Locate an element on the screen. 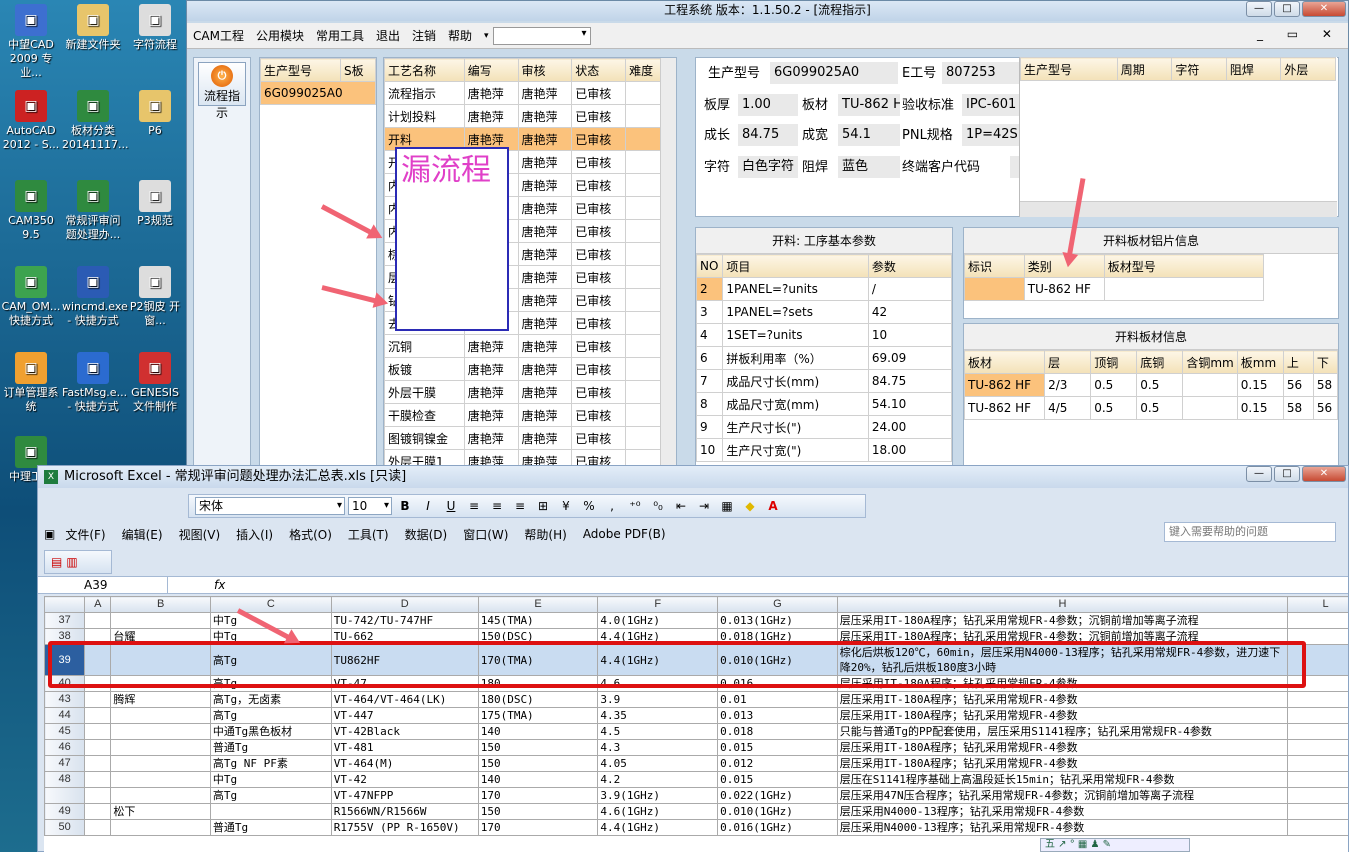 The height and width of the screenshot is (852, 1349). cell: 高Tg，无卤素 is located at coordinates (270, 699).